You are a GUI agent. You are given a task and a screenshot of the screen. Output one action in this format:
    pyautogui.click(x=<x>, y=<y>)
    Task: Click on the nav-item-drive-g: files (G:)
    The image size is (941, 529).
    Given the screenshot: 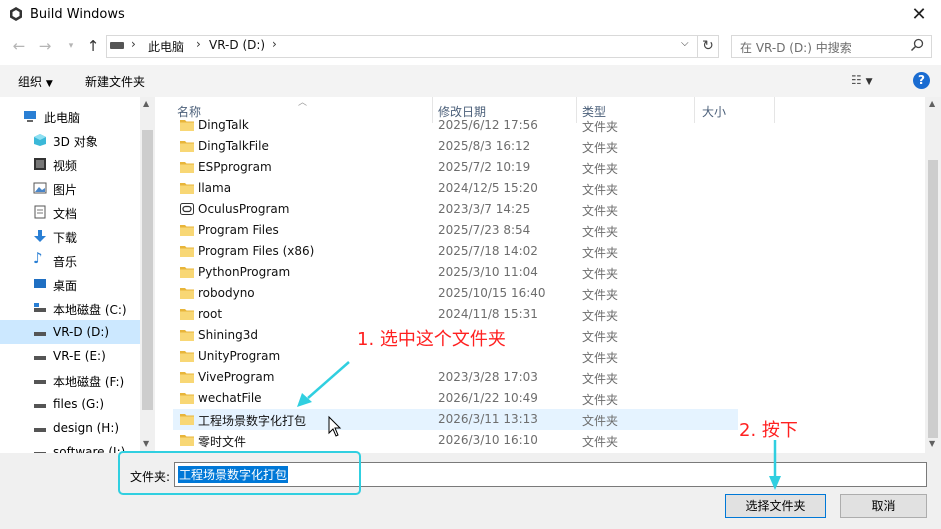 What is the action you would take?
    pyautogui.click(x=70, y=404)
    